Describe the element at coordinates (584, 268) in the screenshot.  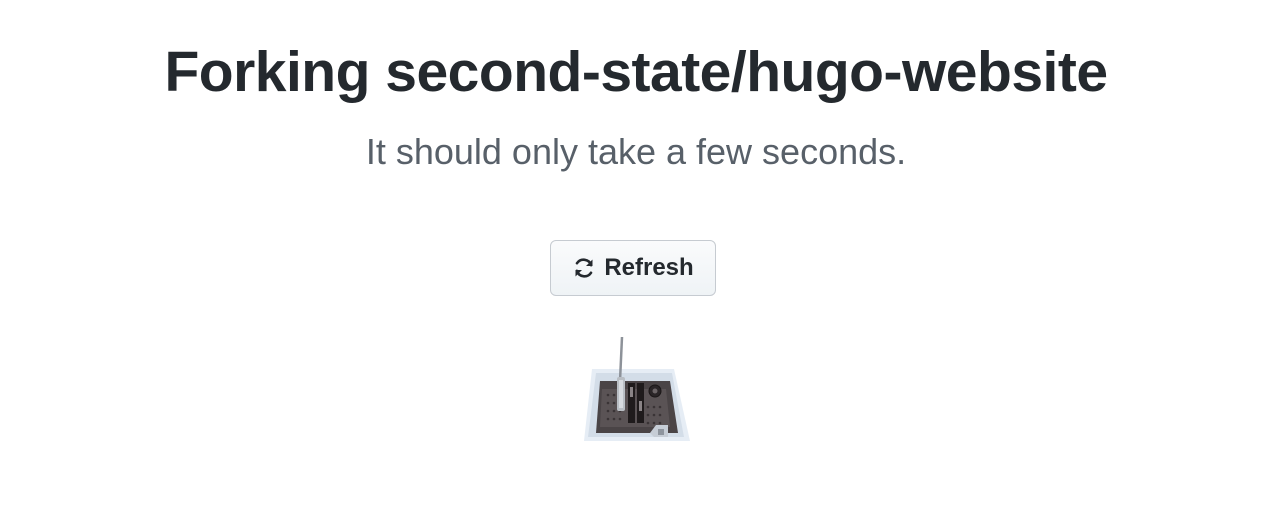
I see `sync-icon` at that location.